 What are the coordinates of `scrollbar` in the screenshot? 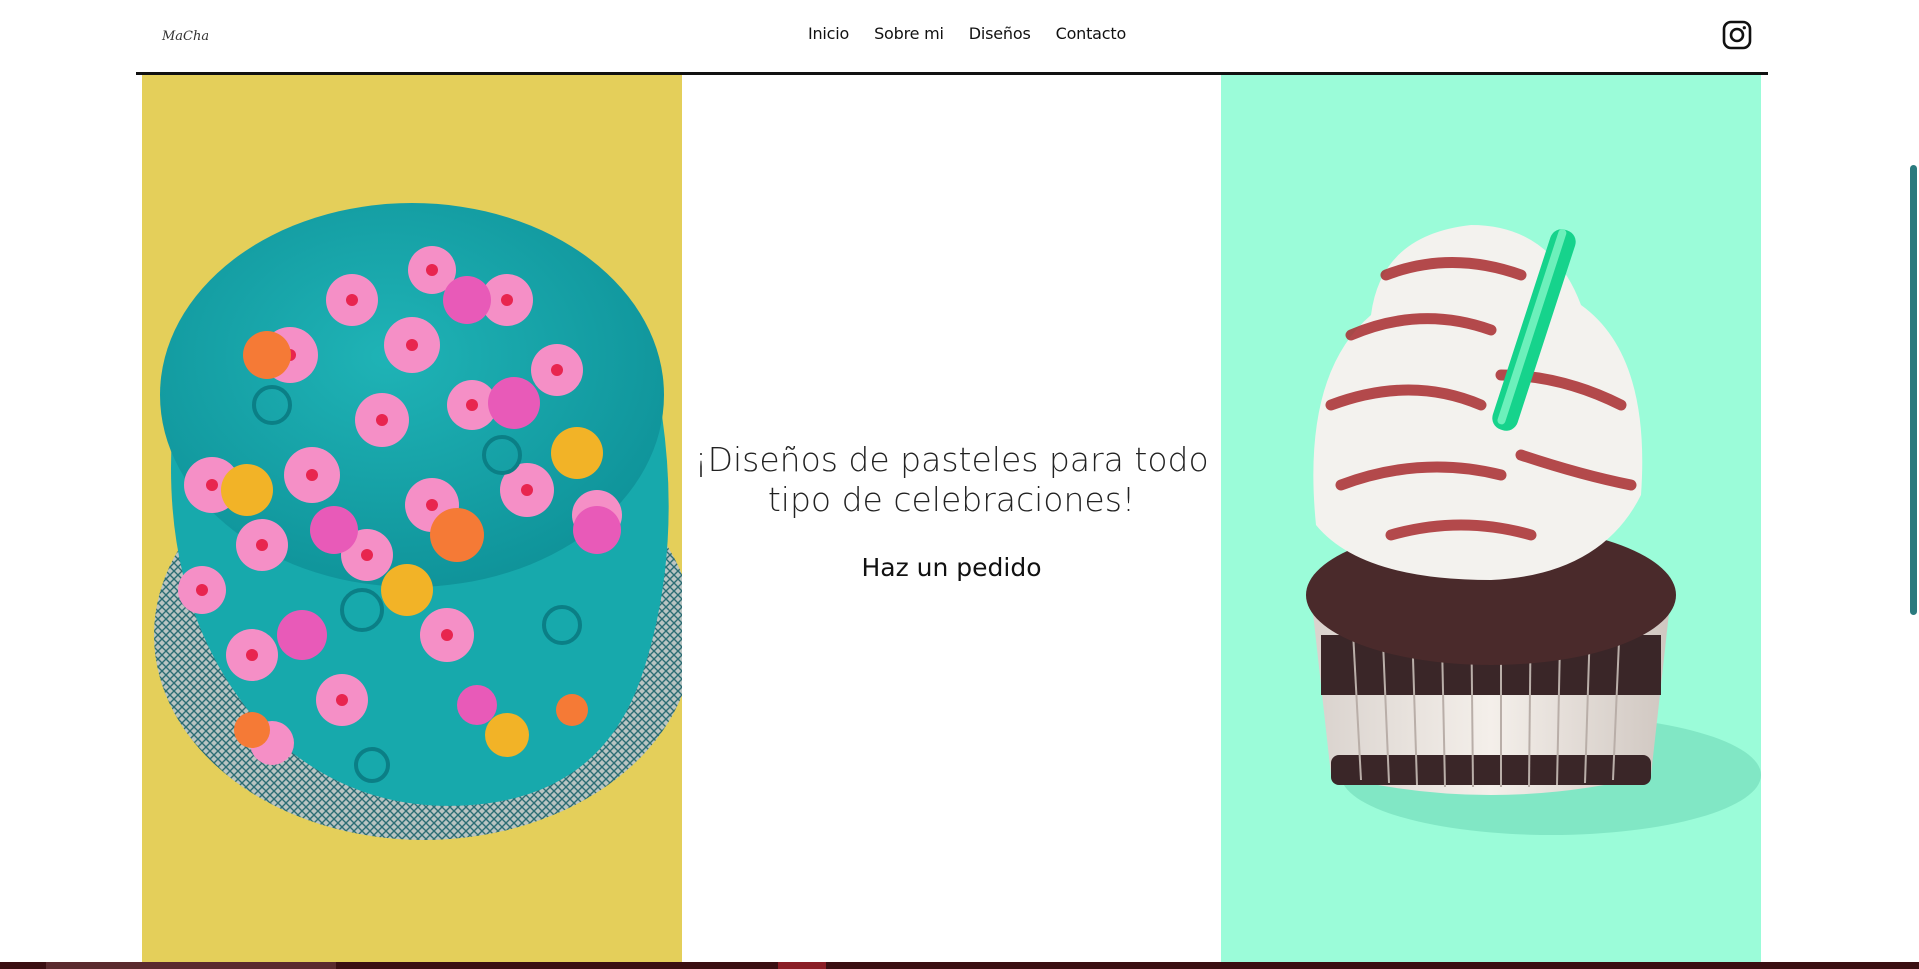 It's located at (1914, 518).